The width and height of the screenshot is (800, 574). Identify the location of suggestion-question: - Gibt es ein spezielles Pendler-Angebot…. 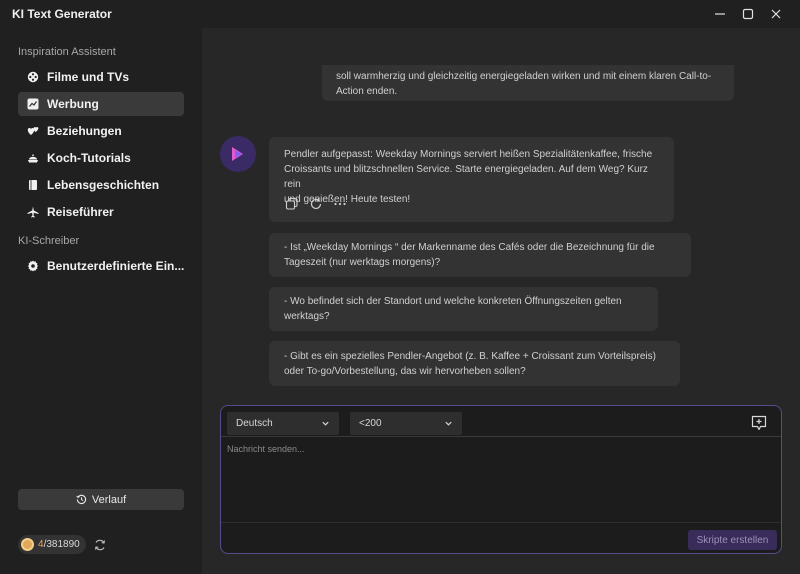
(474, 363).